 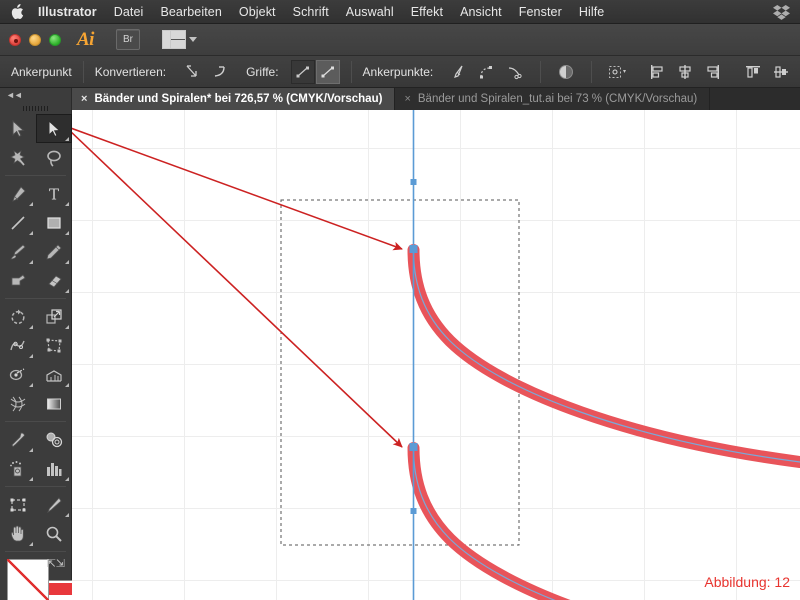 I want to click on hand-tool, so click(x=18, y=533).